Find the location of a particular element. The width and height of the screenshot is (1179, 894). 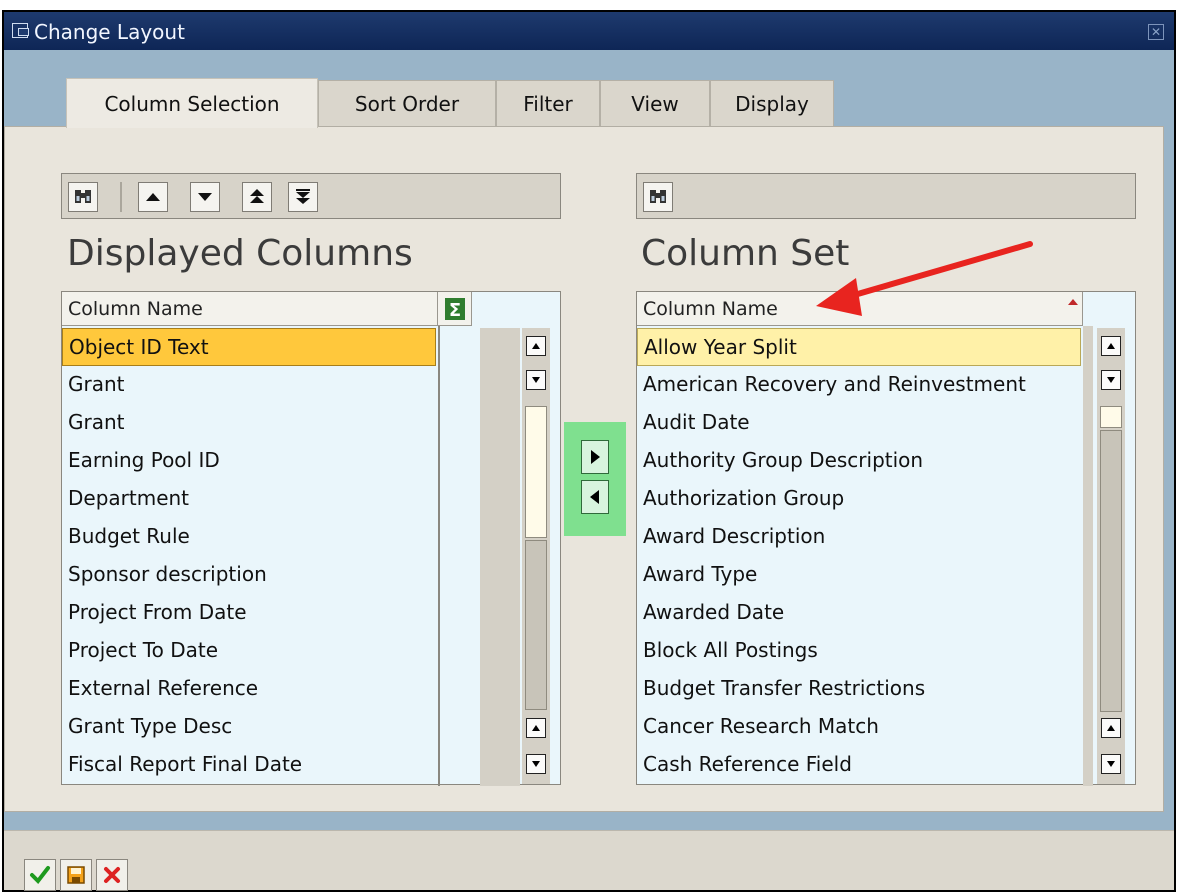

cancel-button is located at coordinates (112, 875).